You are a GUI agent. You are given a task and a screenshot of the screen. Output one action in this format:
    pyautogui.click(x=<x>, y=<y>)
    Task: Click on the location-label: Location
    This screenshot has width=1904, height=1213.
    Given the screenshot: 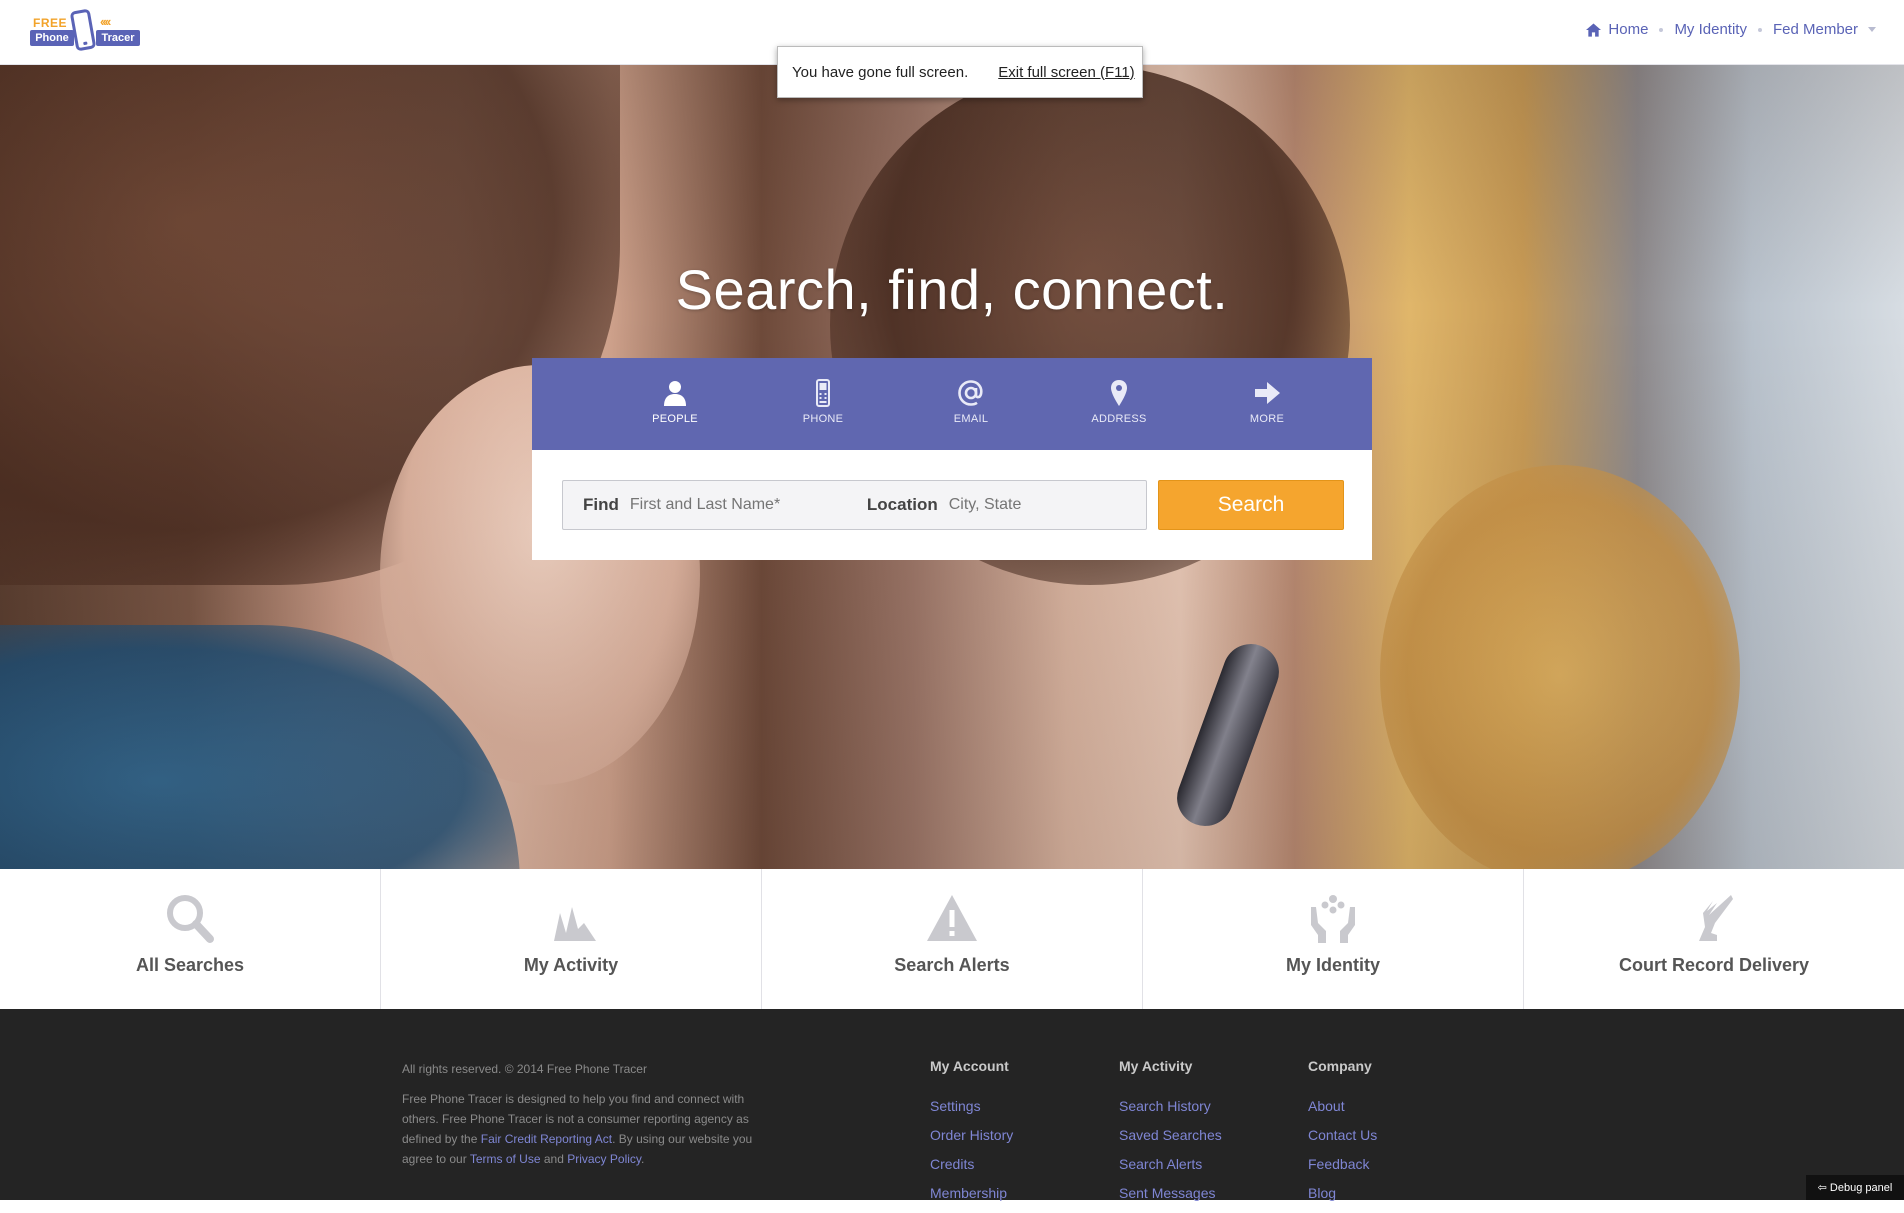 What is the action you would take?
    pyautogui.click(x=902, y=504)
    